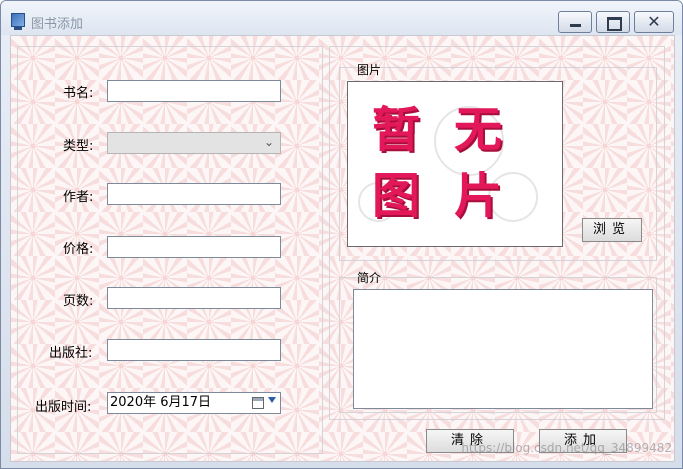 This screenshot has width=683, height=469. I want to click on publish-time-label: 出版时间:, so click(63, 407).